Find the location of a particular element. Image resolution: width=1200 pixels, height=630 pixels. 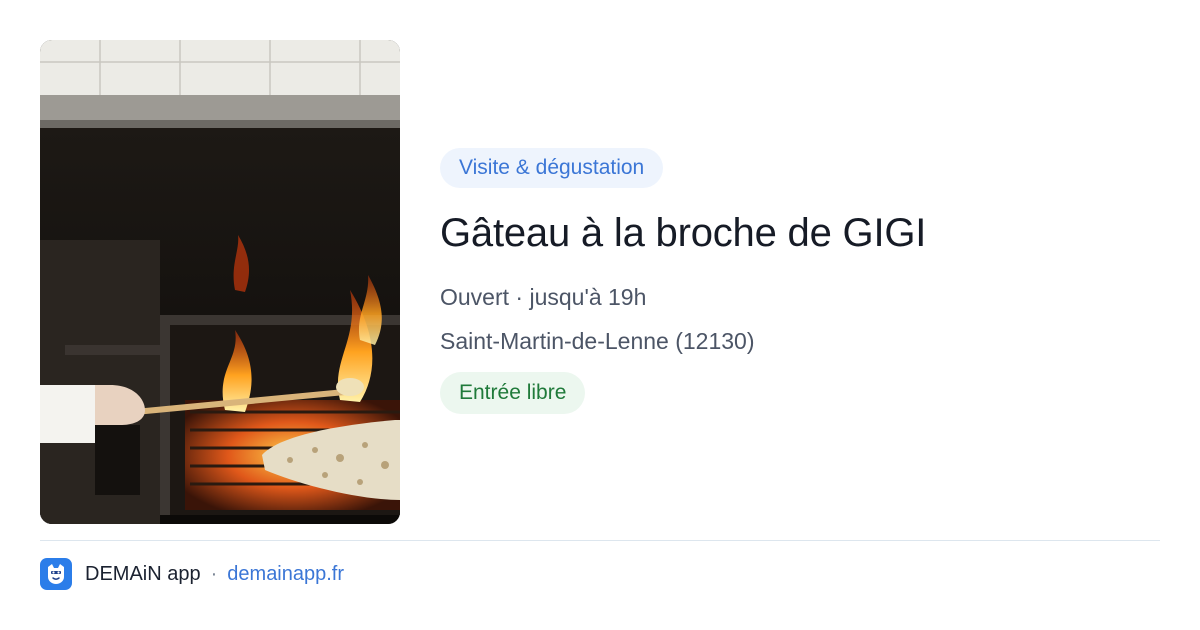

domain-link: demainapp.fr is located at coordinates (285, 574).